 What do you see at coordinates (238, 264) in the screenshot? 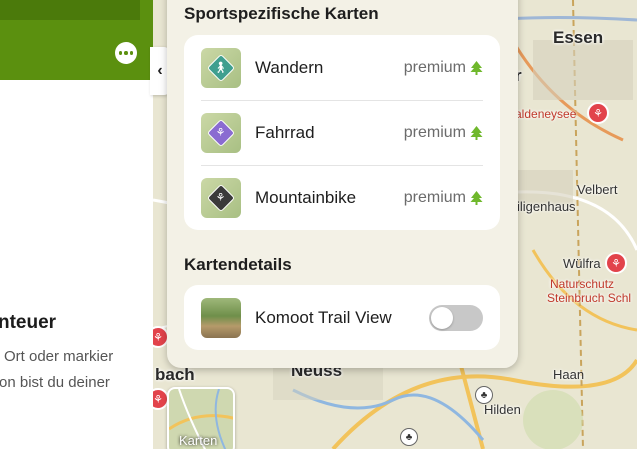
I see `map-details-title: Kartendetails` at bounding box center [238, 264].